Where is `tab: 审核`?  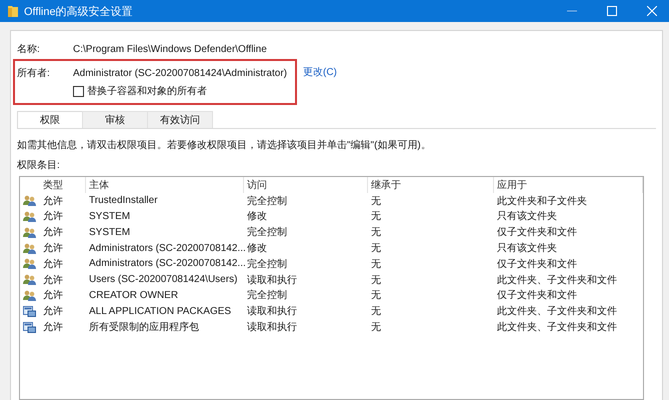 tab: 审核 is located at coordinates (115, 119).